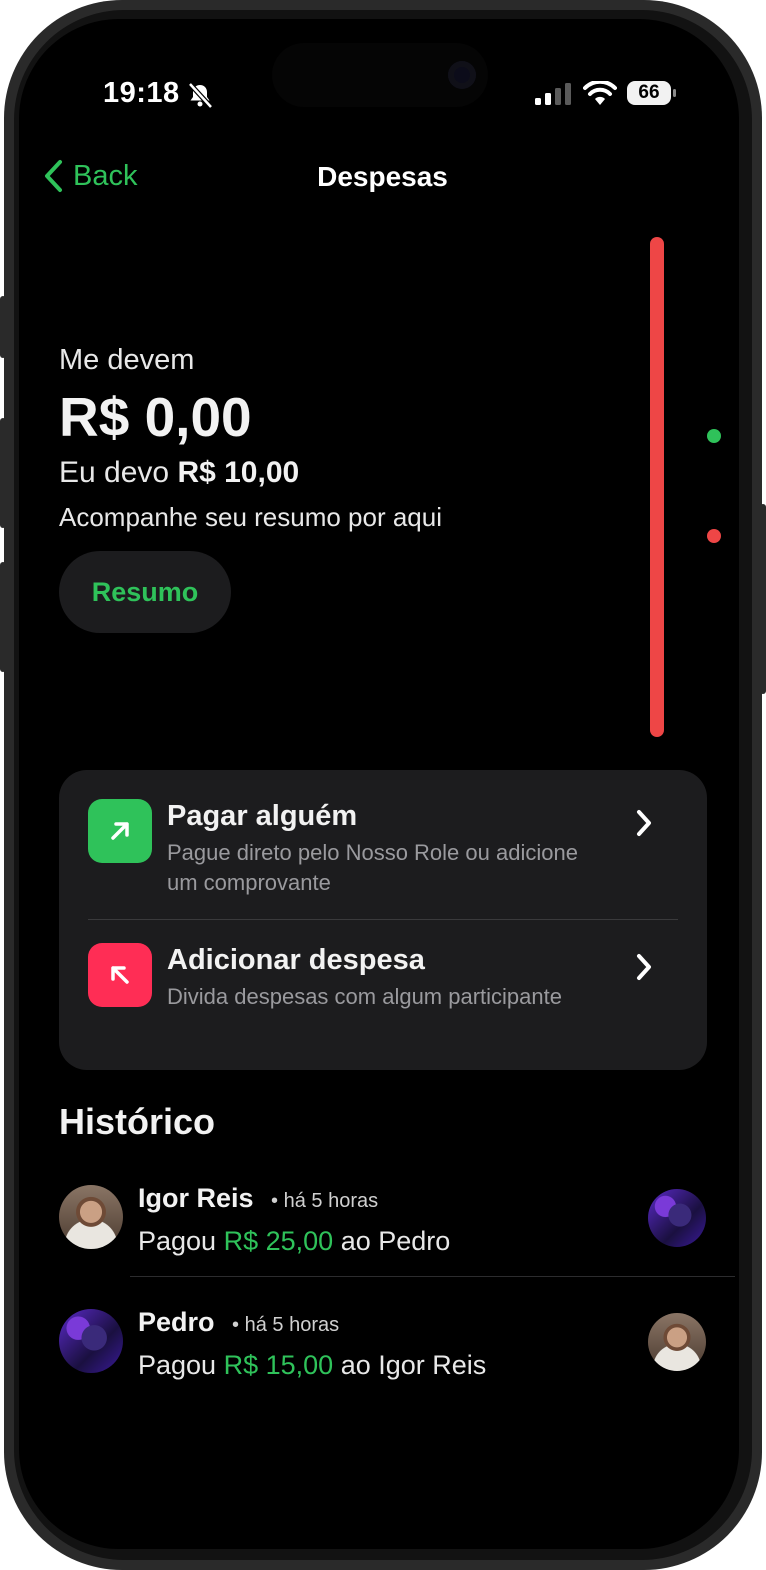 This screenshot has height=1570, width=766. I want to click on bell-slash-icon, so click(200, 95).